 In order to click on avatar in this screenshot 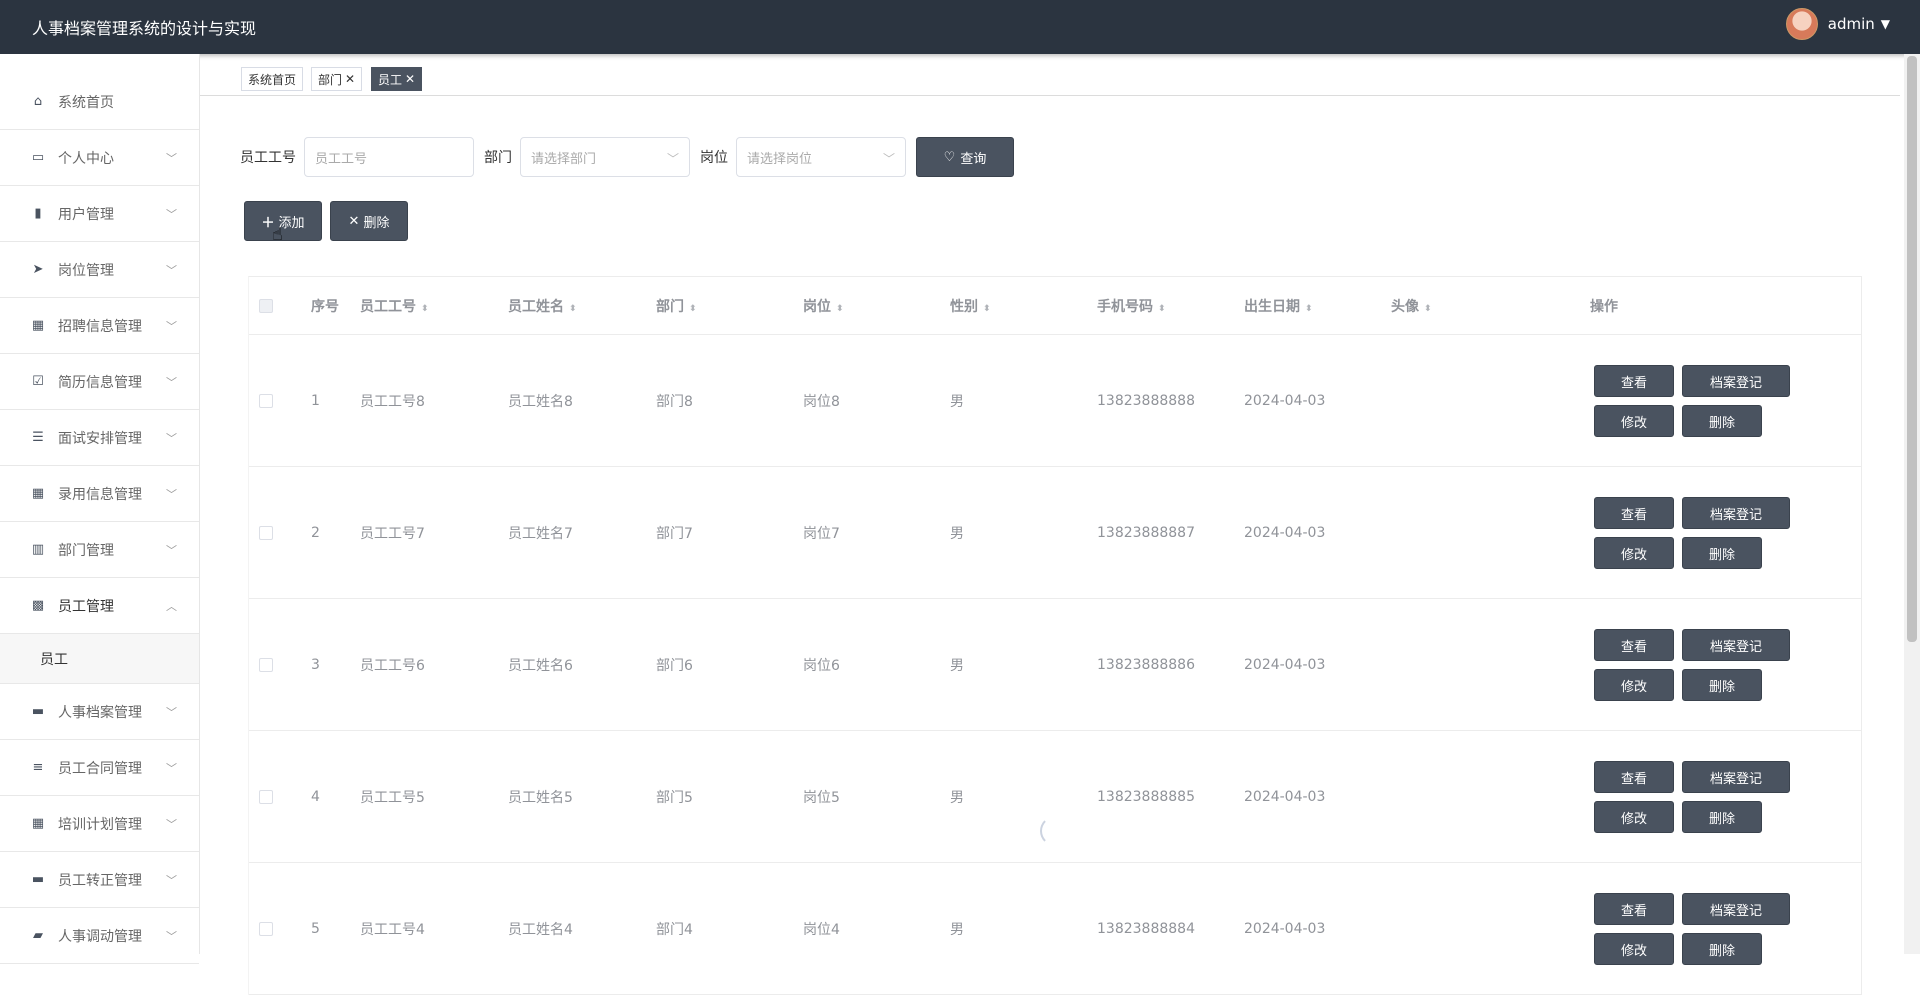, I will do `click(1801, 24)`.